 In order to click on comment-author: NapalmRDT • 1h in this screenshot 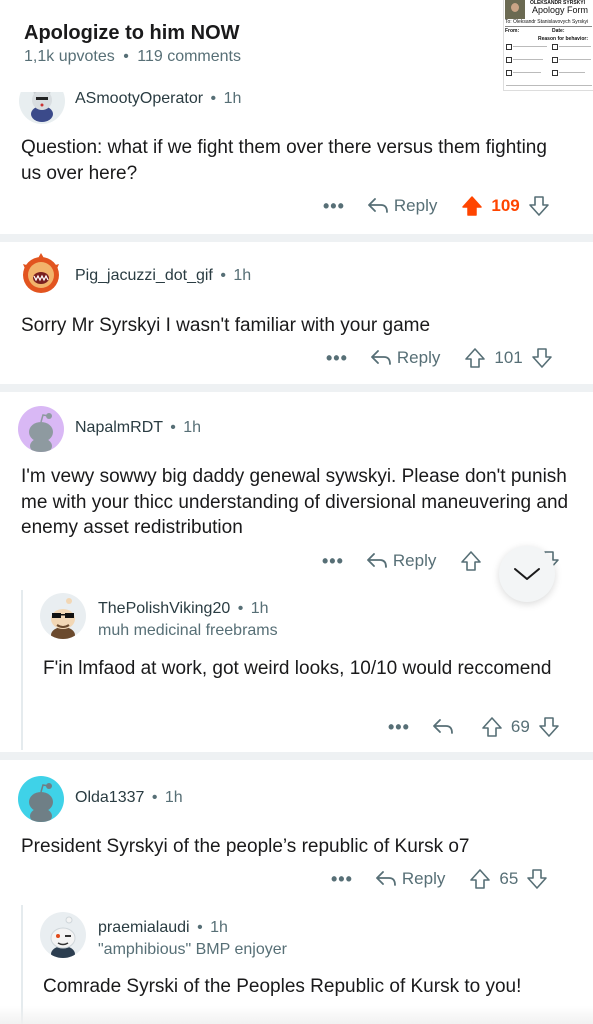, I will do `click(138, 428)`.